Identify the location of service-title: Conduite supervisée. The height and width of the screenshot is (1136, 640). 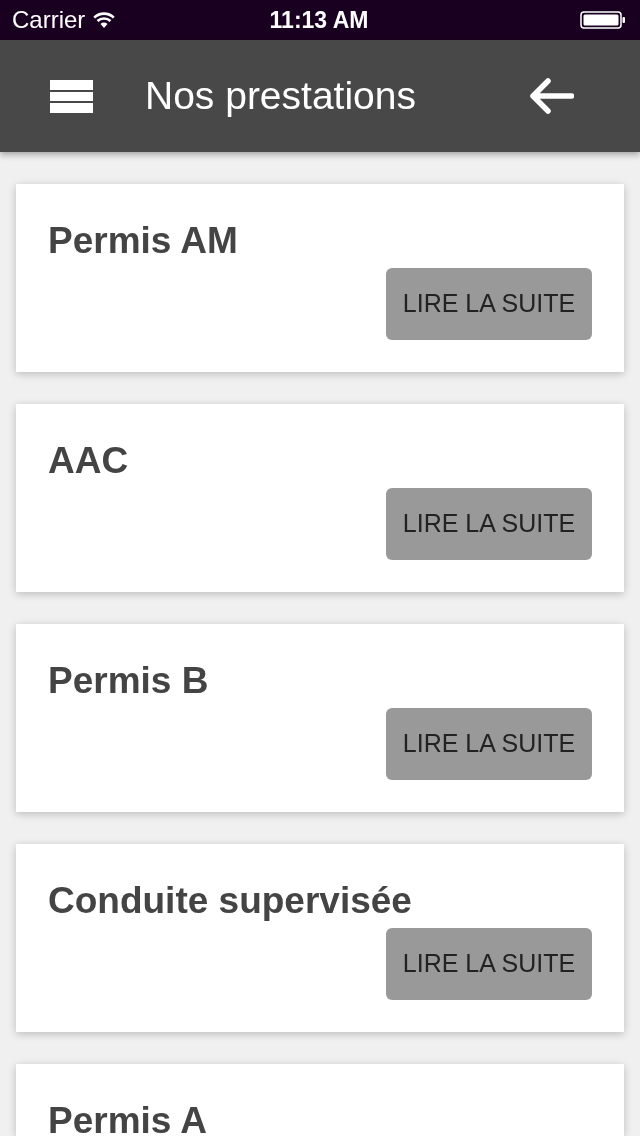
(230, 901).